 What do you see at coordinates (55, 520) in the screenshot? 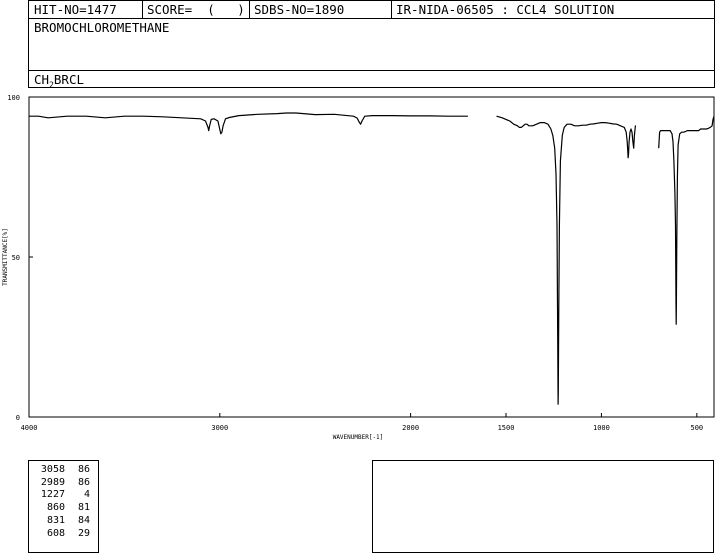
I see `peak-wavenumber: 831` at bounding box center [55, 520].